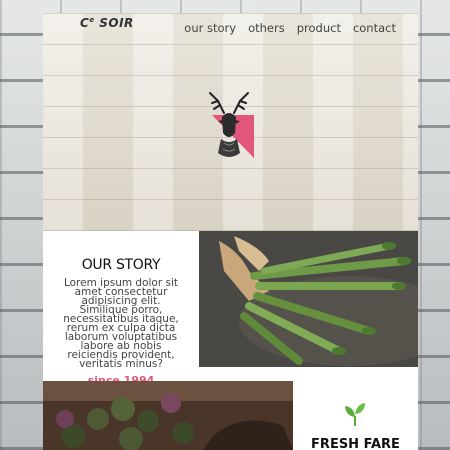 This screenshot has height=450, width=450. What do you see at coordinates (168, 415) in the screenshot?
I see `tea-image` at bounding box center [168, 415].